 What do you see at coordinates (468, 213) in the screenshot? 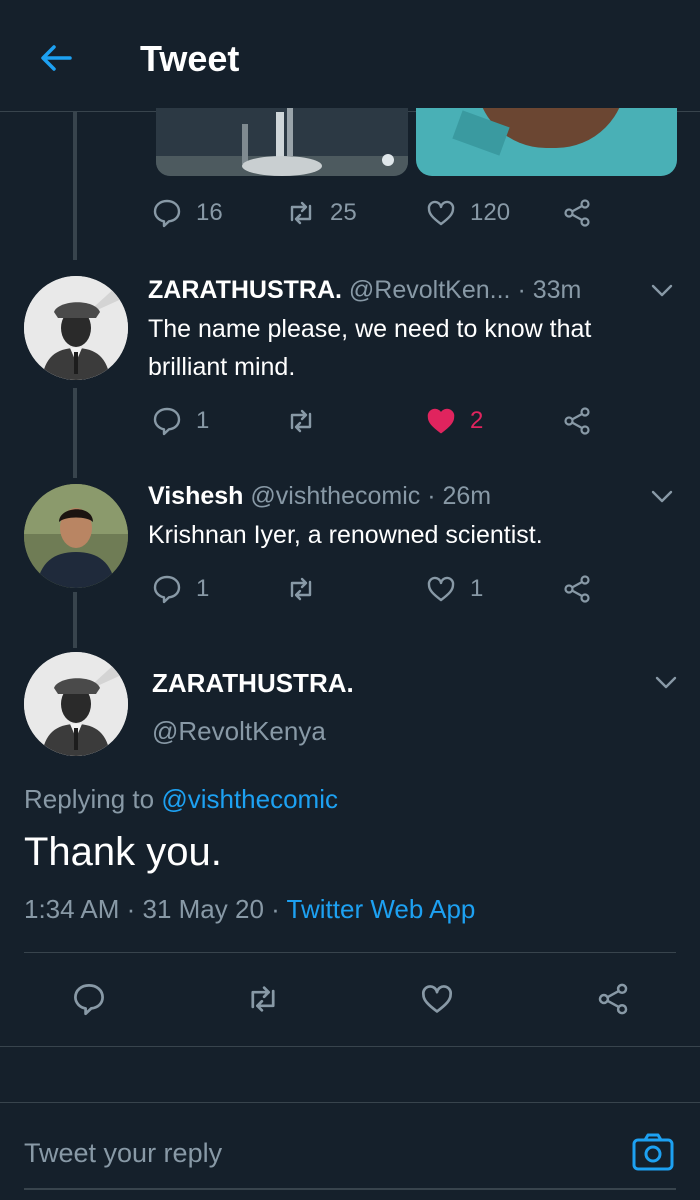
I see `like-button: 120` at bounding box center [468, 213].